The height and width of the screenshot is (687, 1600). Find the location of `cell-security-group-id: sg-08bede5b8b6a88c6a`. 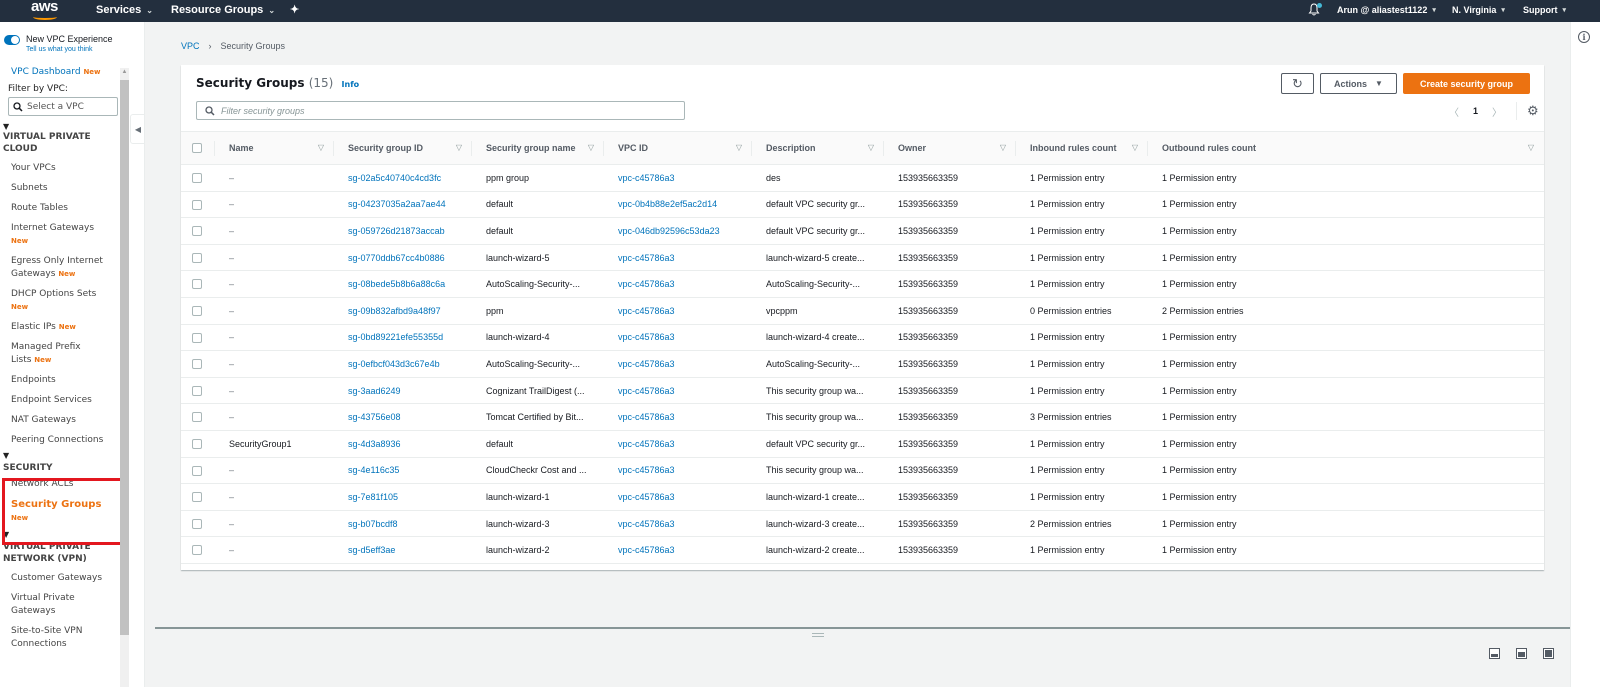

cell-security-group-id: sg-08bede5b8b6a88c6a is located at coordinates (403, 284).